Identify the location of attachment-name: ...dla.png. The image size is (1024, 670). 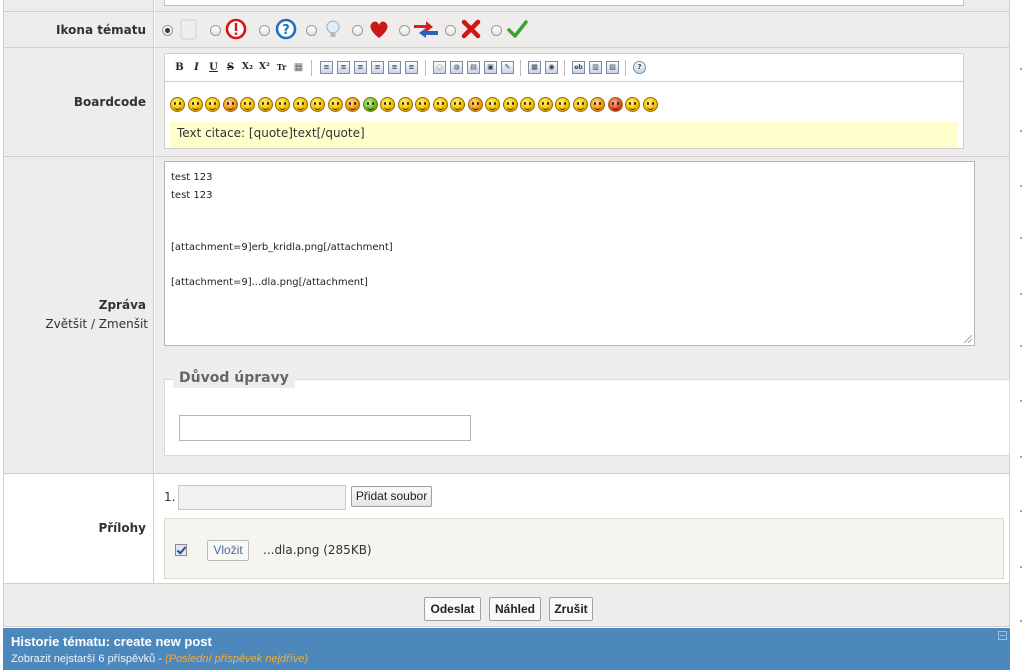
(291, 550).